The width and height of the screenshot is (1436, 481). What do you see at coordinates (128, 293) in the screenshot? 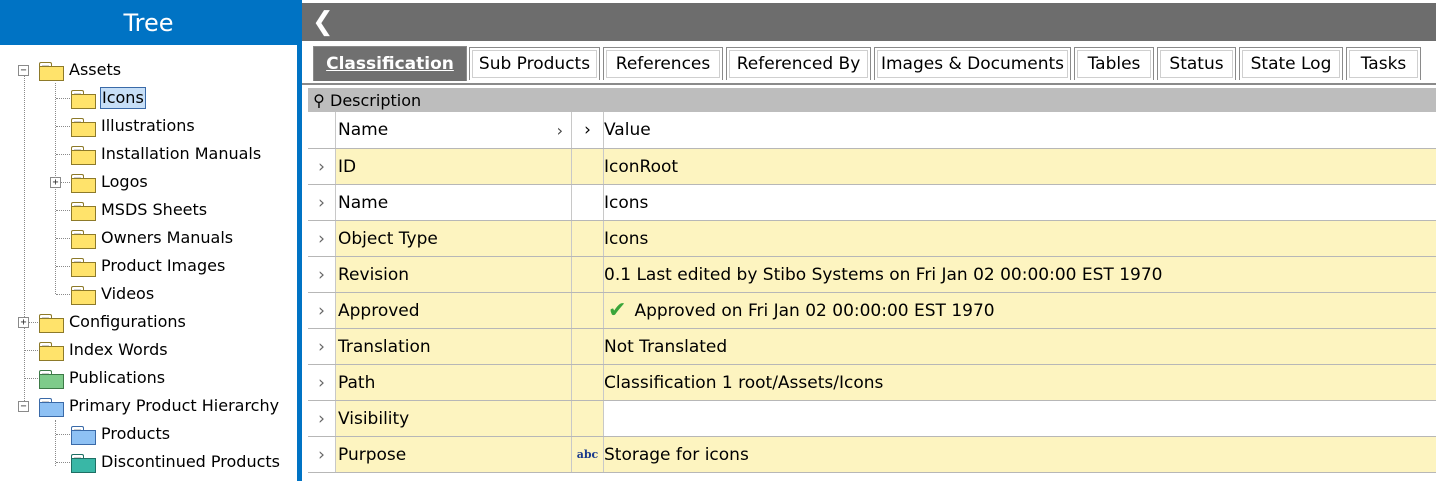
I see `tree-node-label: Videos` at bounding box center [128, 293].